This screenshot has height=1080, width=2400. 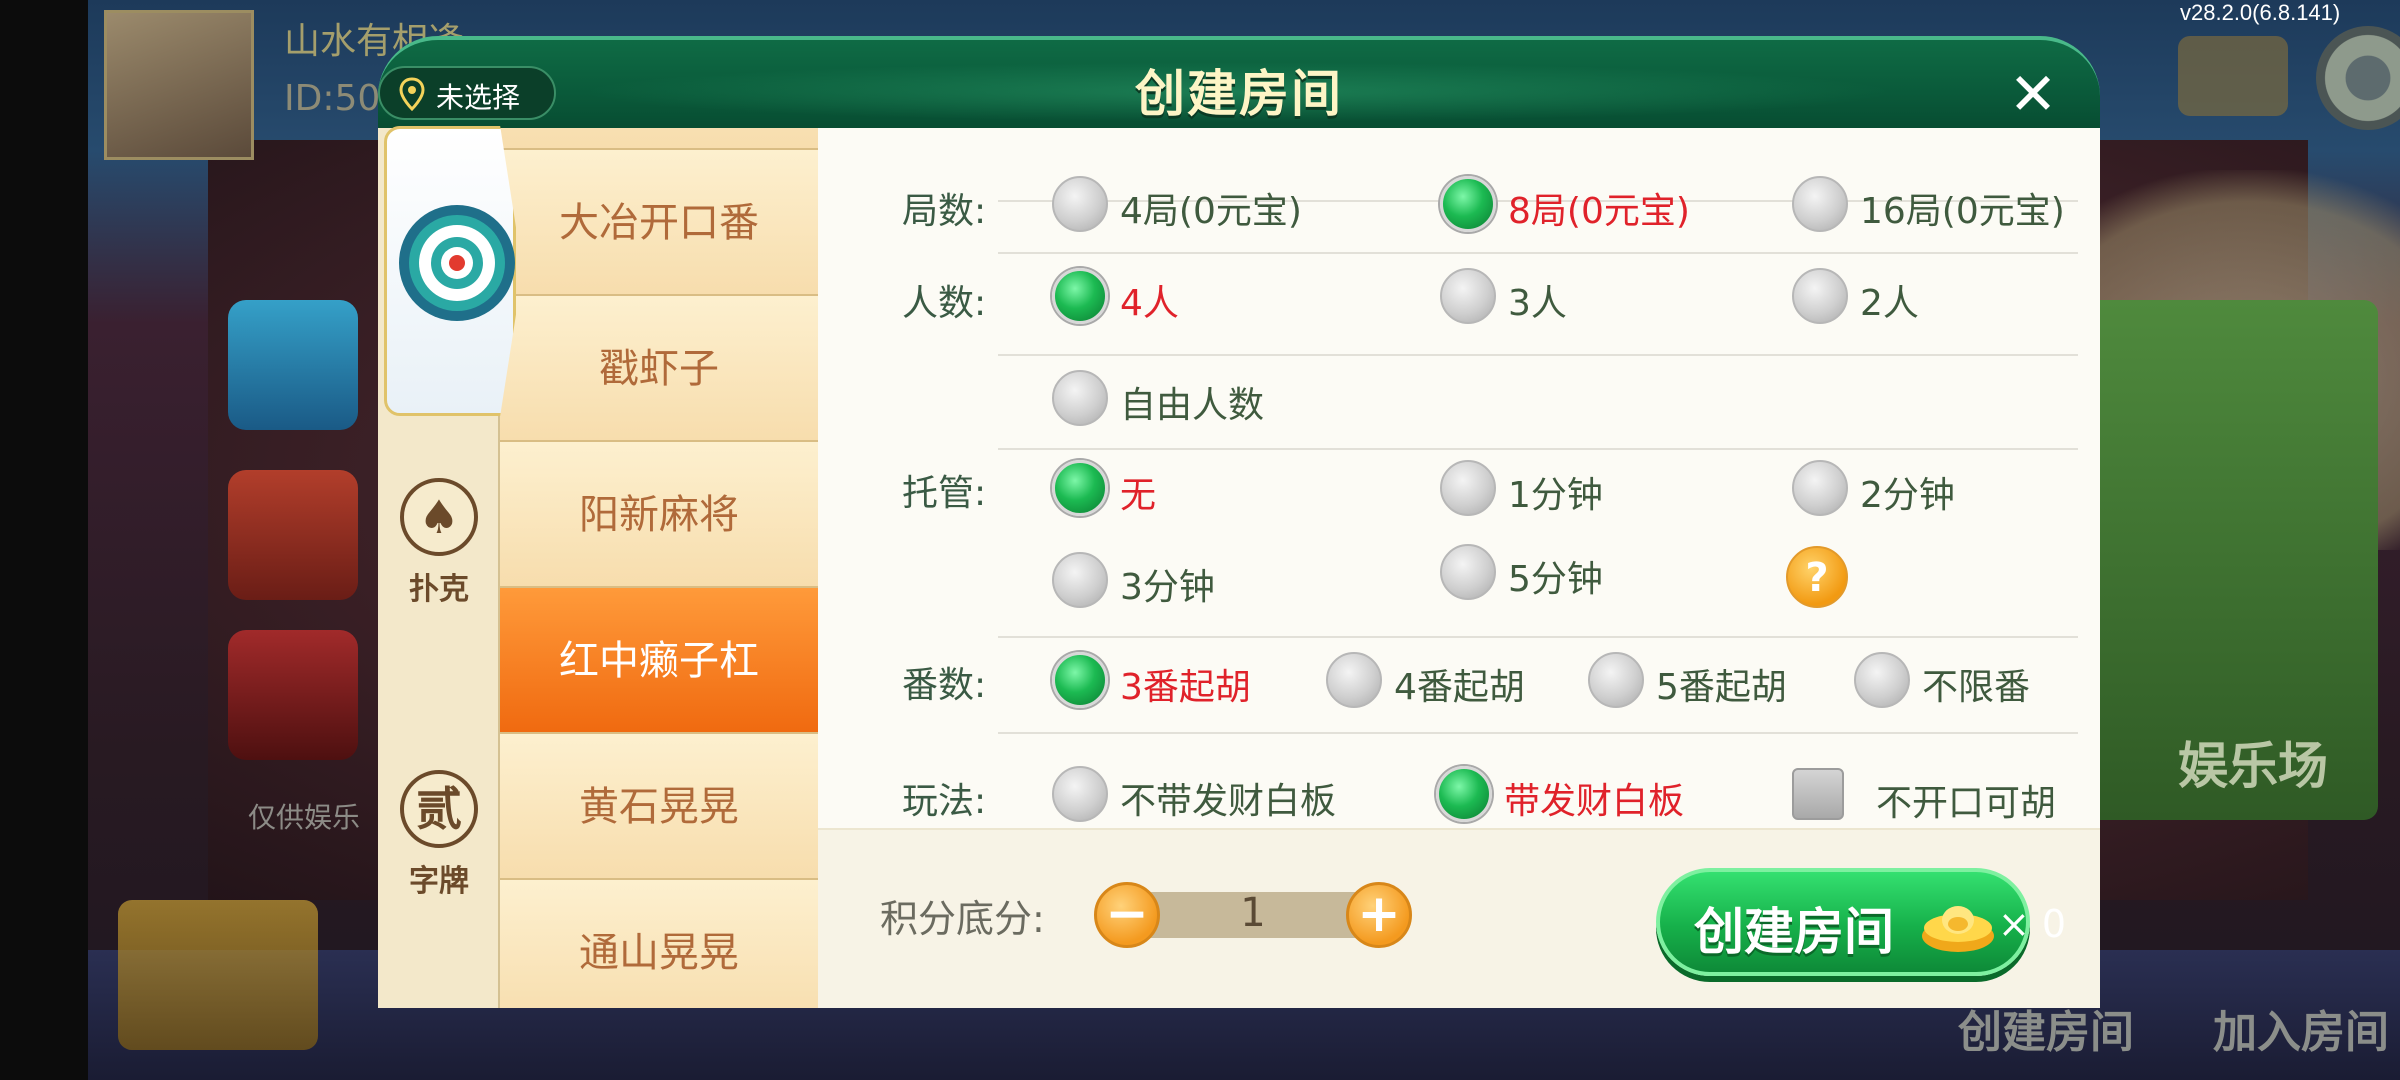 What do you see at coordinates (1167, 587) in the screenshot?
I see `option-label: 3分钟` at bounding box center [1167, 587].